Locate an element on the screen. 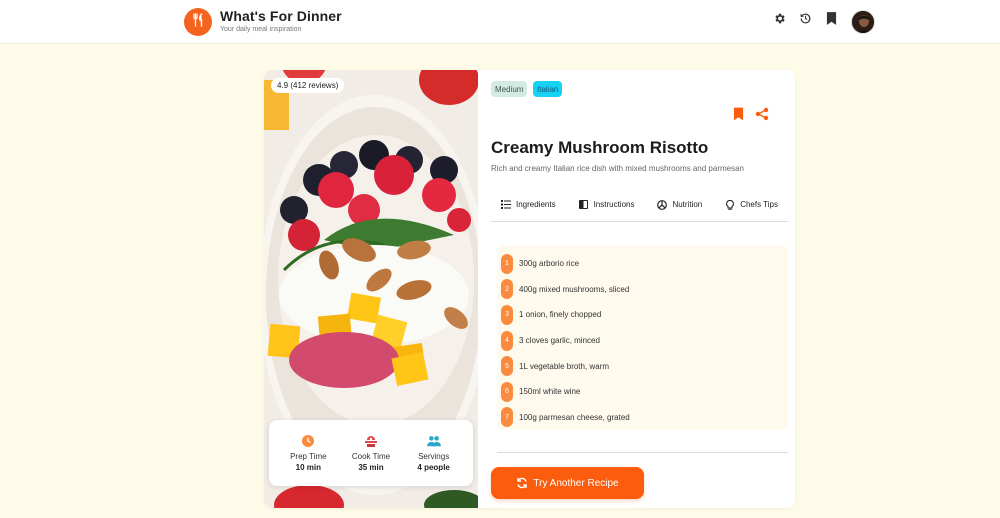 This screenshot has width=1000, height=518. list-item: 7 100g parmesan cheese, grated is located at coordinates (642, 418).